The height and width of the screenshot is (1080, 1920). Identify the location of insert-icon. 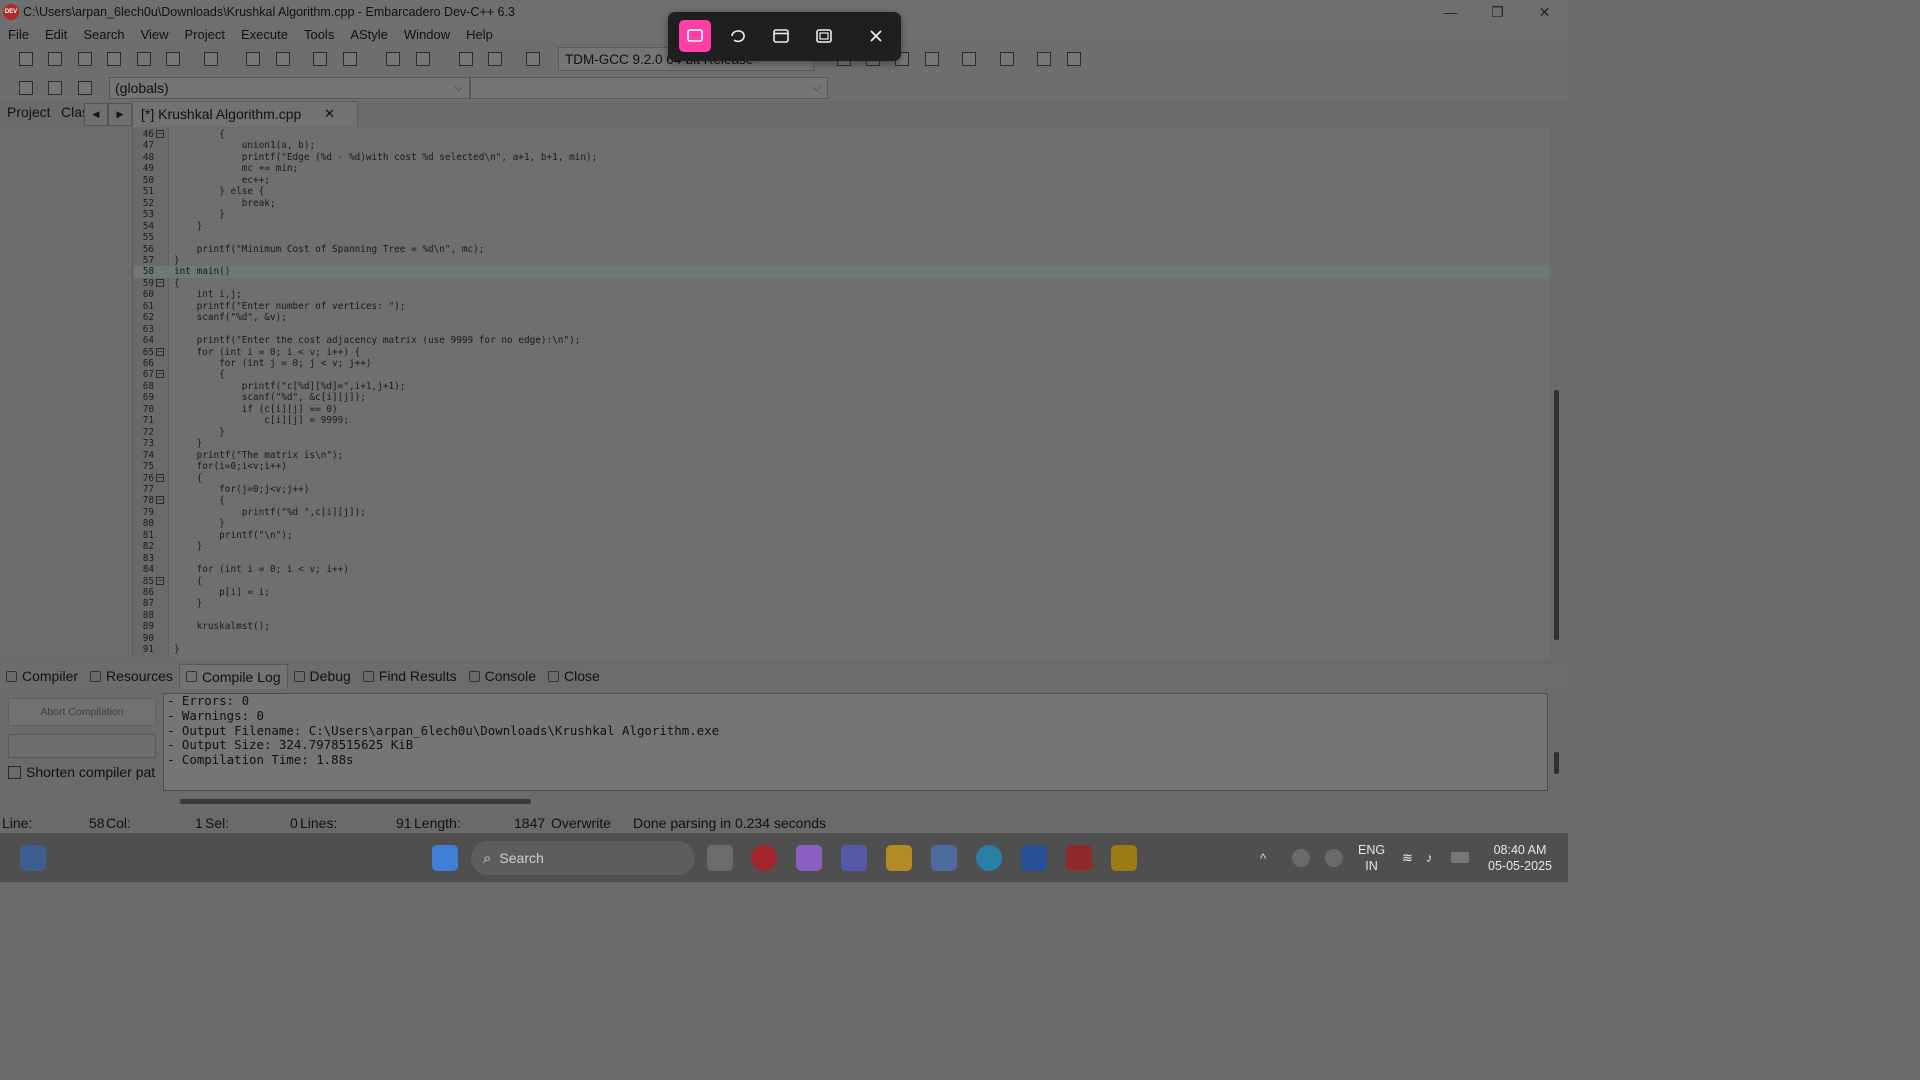
(26, 88).